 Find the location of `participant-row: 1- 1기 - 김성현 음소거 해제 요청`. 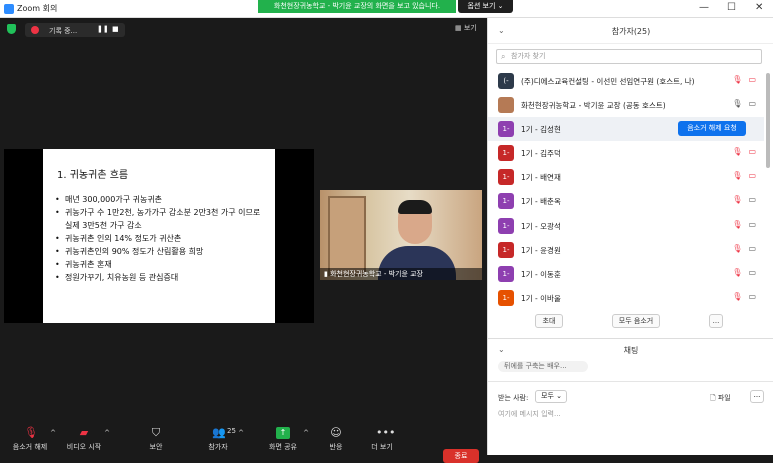

participant-row: 1- 1기 - 김성현 음소거 해제 요청 is located at coordinates (626, 129).